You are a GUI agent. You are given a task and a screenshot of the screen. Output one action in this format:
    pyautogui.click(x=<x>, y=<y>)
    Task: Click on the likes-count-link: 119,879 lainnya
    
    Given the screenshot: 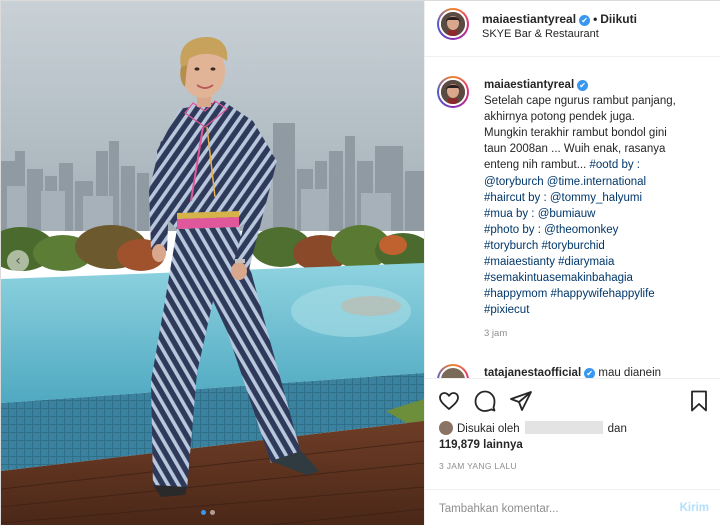 What is the action you would take?
    pyautogui.click(x=481, y=445)
    